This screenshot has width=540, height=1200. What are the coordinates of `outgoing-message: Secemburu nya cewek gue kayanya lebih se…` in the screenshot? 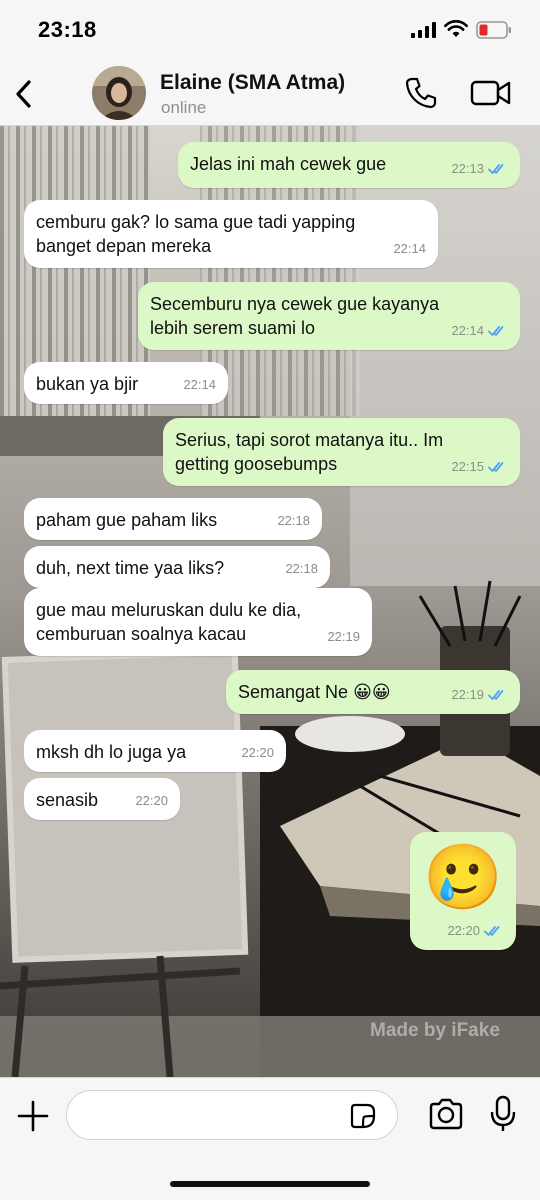 It's located at (329, 316).